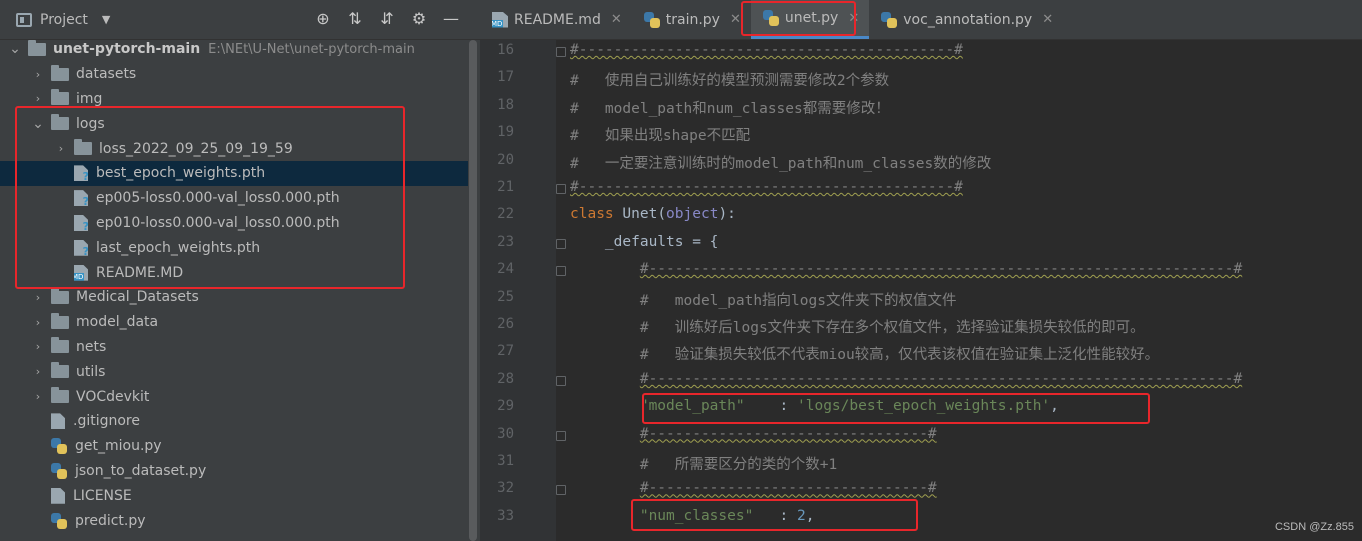  I want to click on tree-item: › model_data, so click(235, 322).